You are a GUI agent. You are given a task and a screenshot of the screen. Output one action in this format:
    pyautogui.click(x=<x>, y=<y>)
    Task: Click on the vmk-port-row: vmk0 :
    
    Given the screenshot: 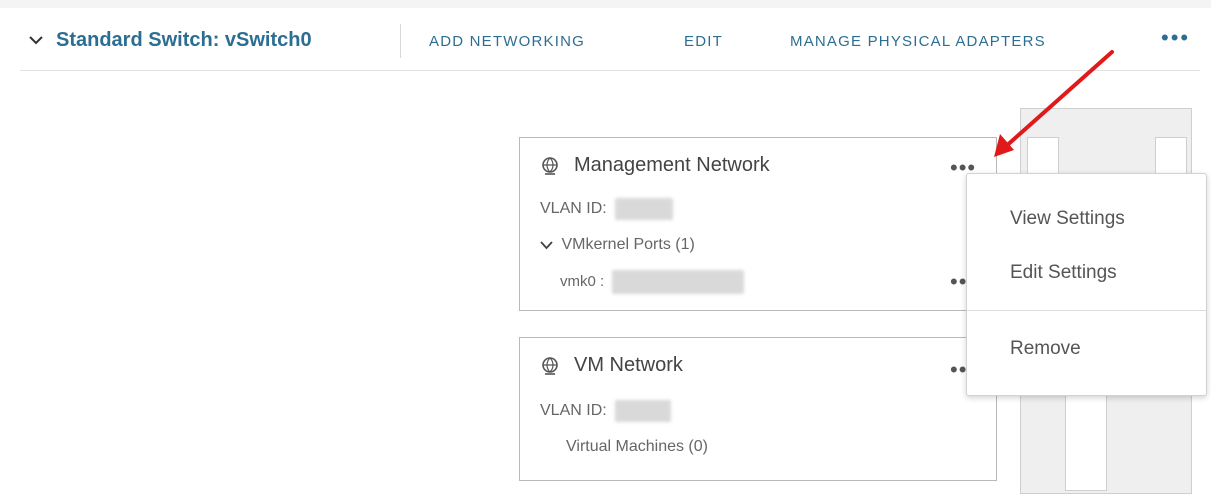 What is the action you would take?
    pyautogui.click(x=652, y=282)
    